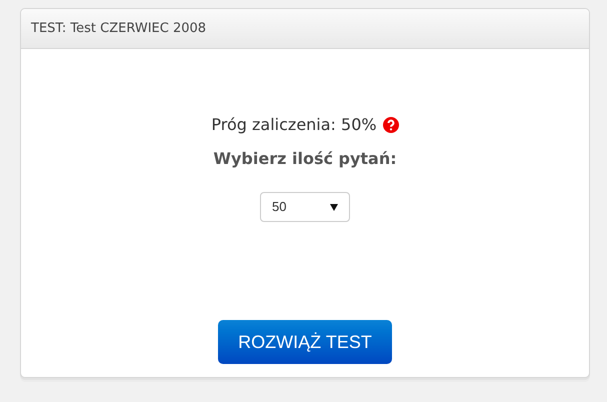 This screenshot has width=607, height=402. Describe the element at coordinates (305, 159) in the screenshot. I see `question-count-label: Wybierz ilość pytań:` at that location.